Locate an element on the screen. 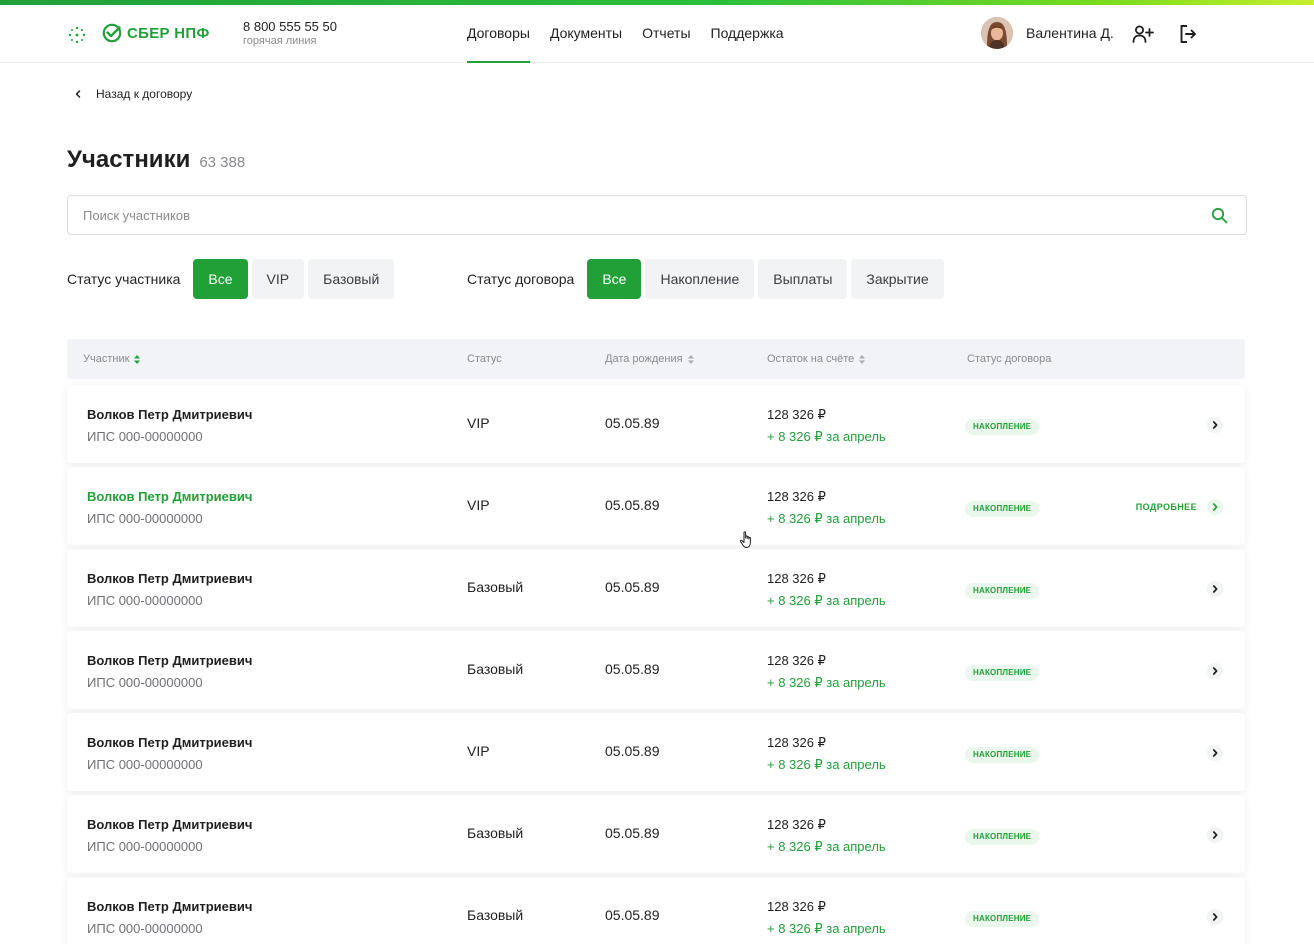 The width and height of the screenshot is (1314, 944). user-menu: Валентина Д. is located at coordinates (1047, 33).